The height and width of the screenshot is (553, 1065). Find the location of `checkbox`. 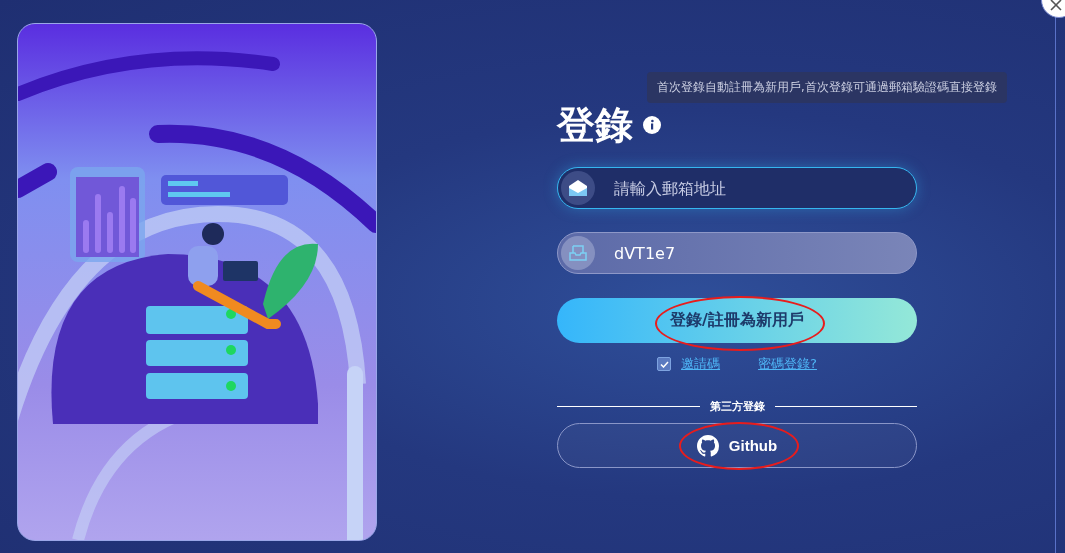

checkbox is located at coordinates (664, 364).